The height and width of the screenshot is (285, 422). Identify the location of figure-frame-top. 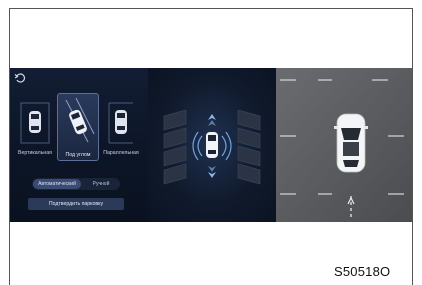
(211, 8).